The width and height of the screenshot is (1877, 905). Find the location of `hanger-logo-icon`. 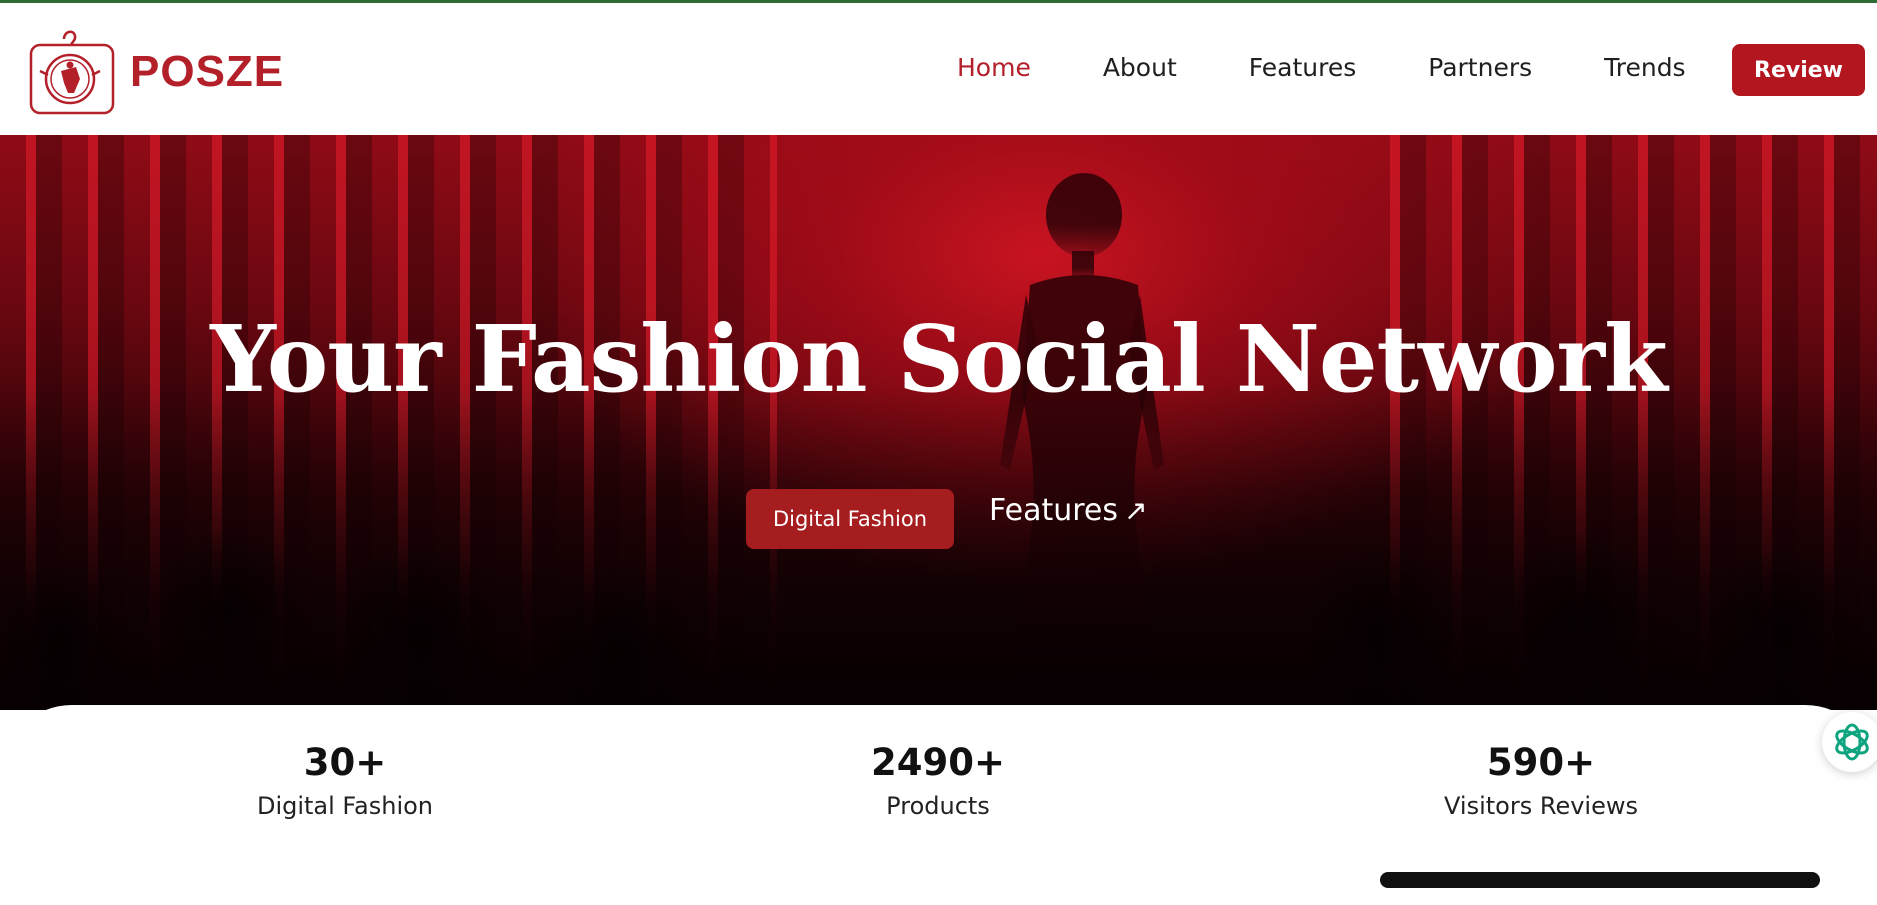

hanger-logo-icon is located at coordinates (72, 72).